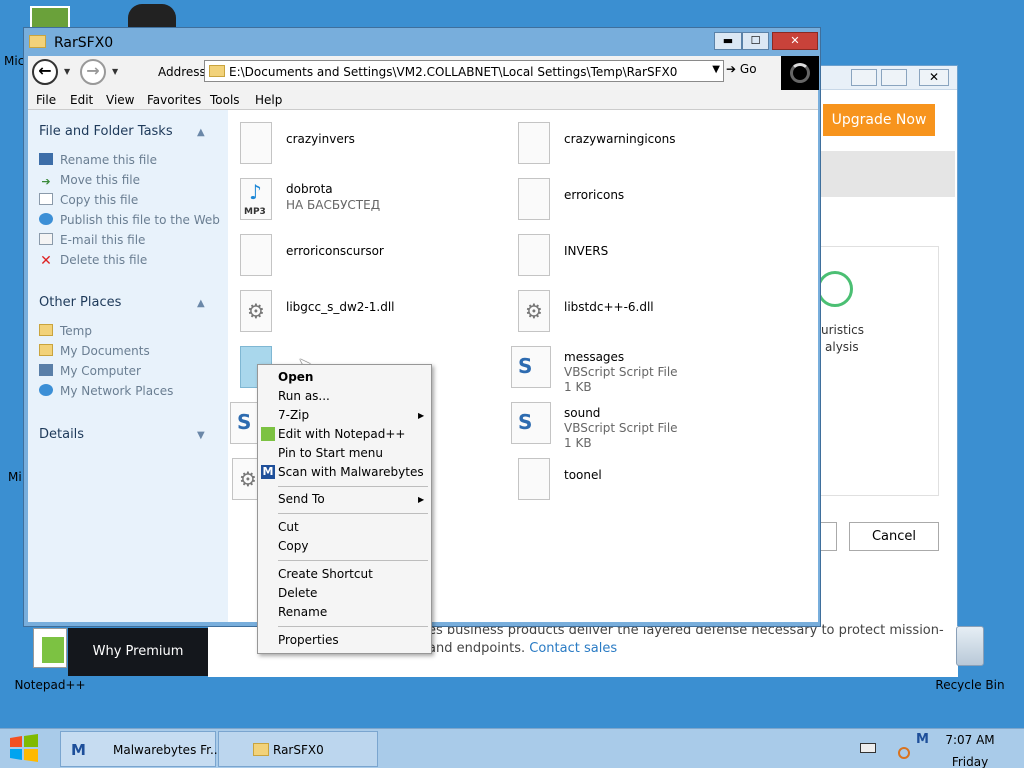 The height and width of the screenshot is (768, 1024). What do you see at coordinates (46, 239) in the screenshot?
I see `email-icon` at bounding box center [46, 239].